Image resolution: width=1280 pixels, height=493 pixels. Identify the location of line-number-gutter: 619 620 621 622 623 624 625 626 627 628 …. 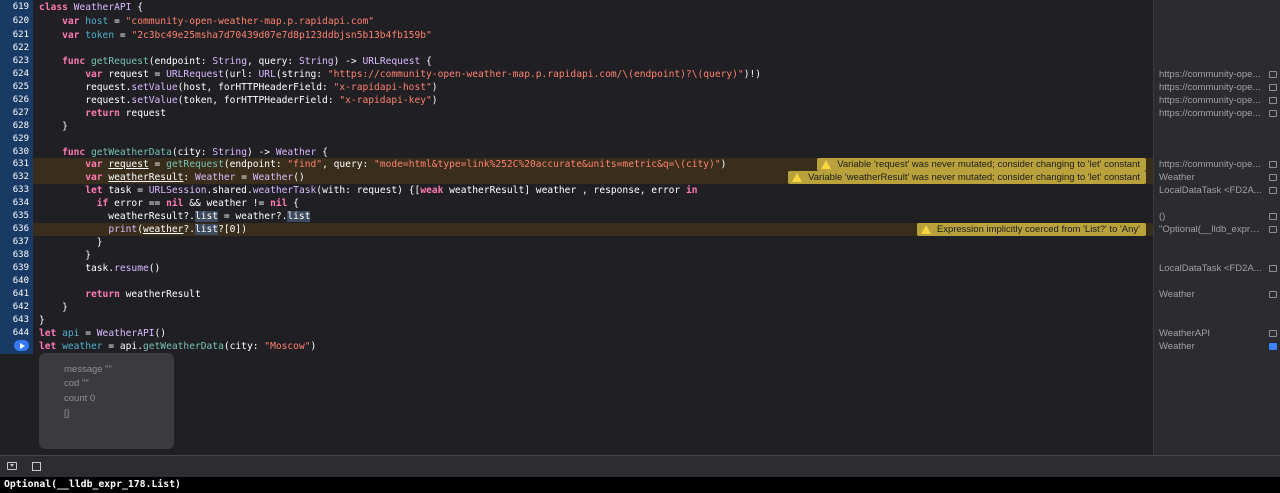
(16, 227).